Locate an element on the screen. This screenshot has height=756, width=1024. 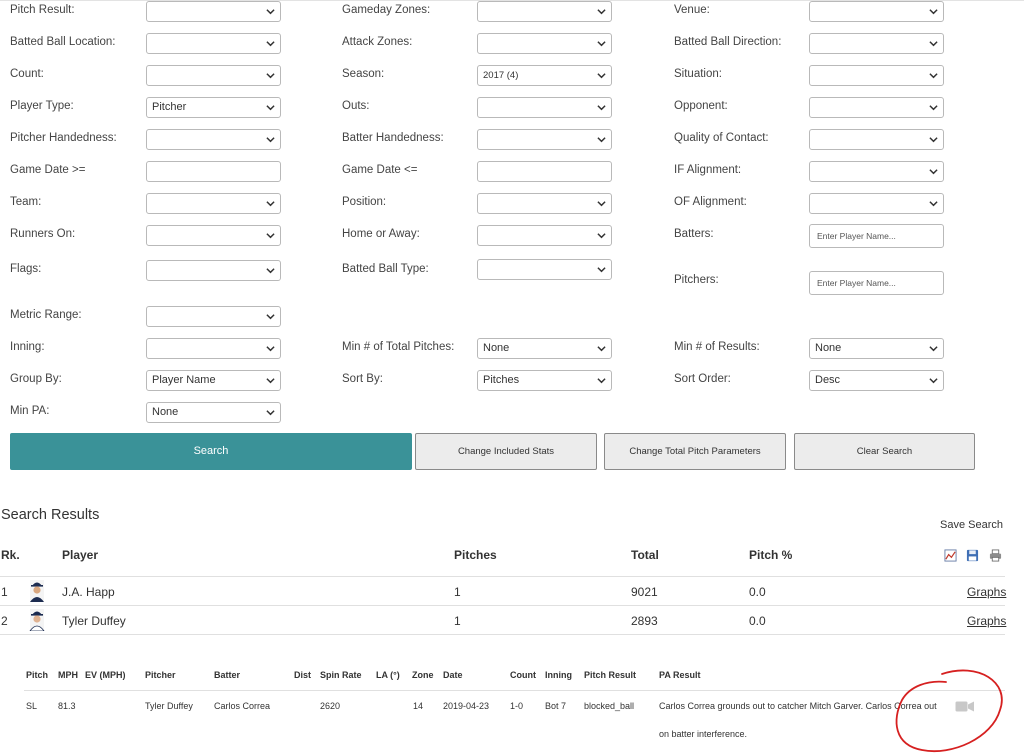
row-player-name: Tyler Duffey is located at coordinates (94, 621).